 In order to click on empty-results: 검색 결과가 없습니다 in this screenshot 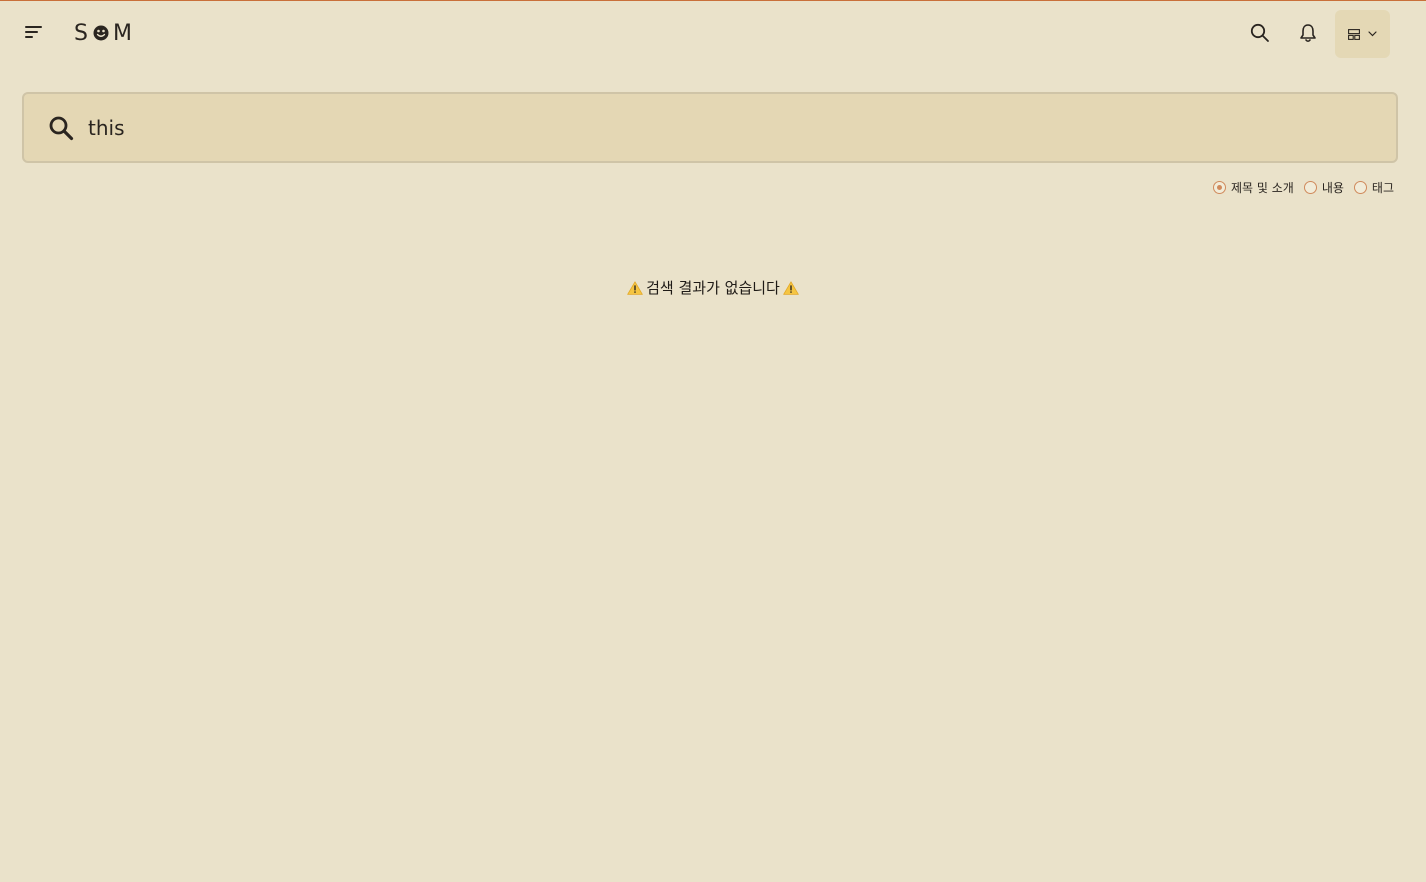, I will do `click(713, 287)`.